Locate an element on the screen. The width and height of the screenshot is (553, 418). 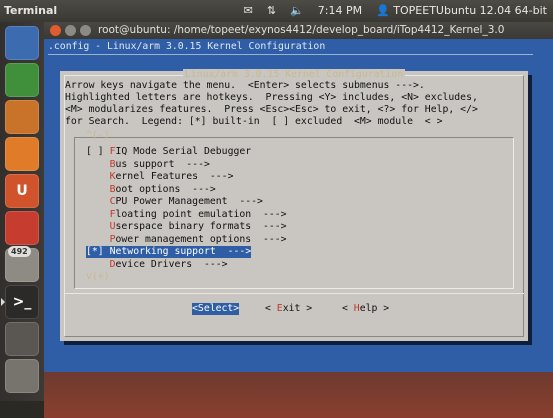
menu-item: [*] Networking support ---> is located at coordinates (169, 252).